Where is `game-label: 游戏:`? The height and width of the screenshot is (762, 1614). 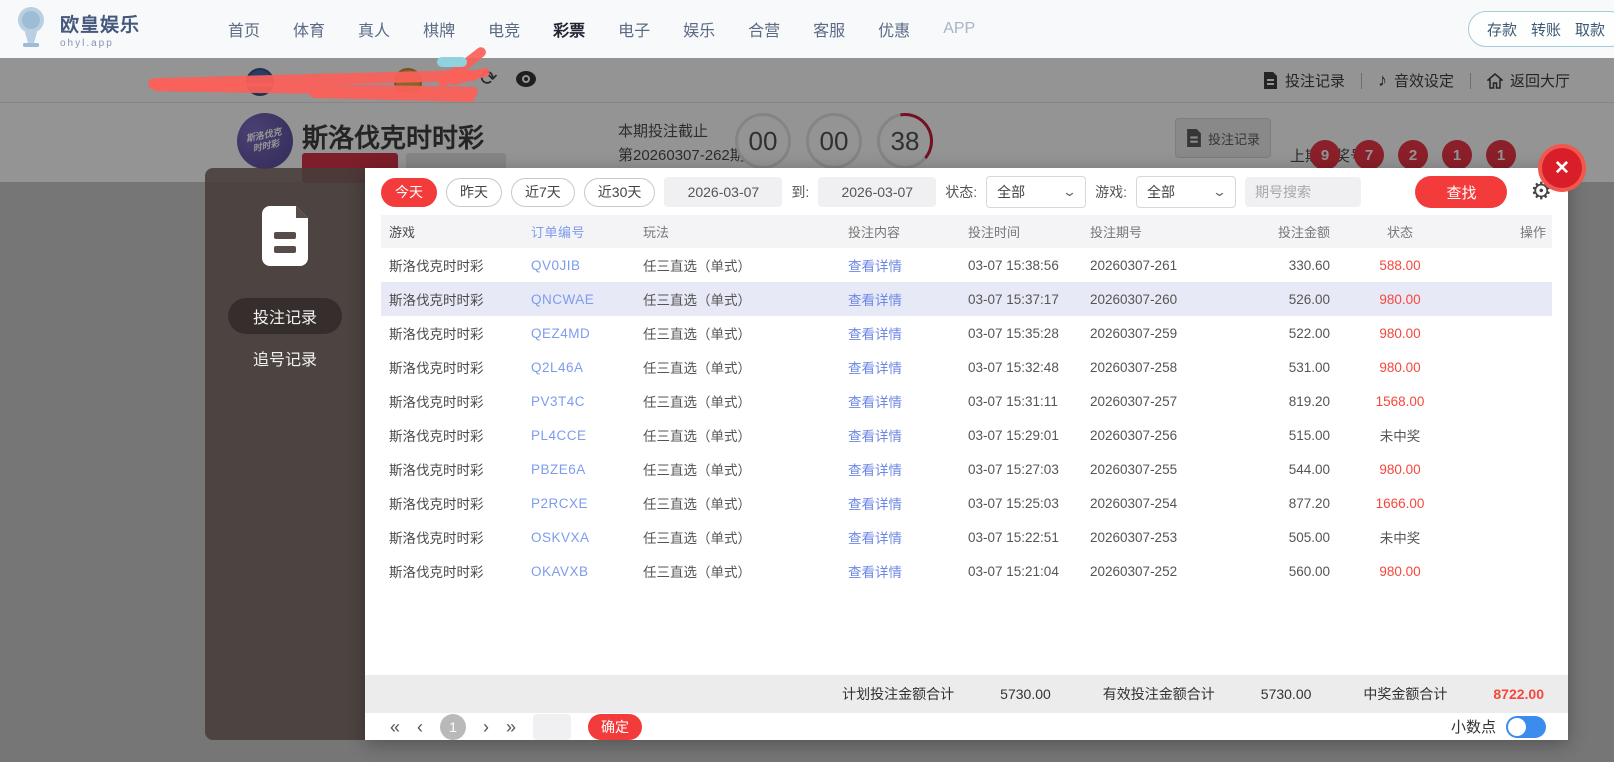 game-label: 游戏: is located at coordinates (1111, 192).